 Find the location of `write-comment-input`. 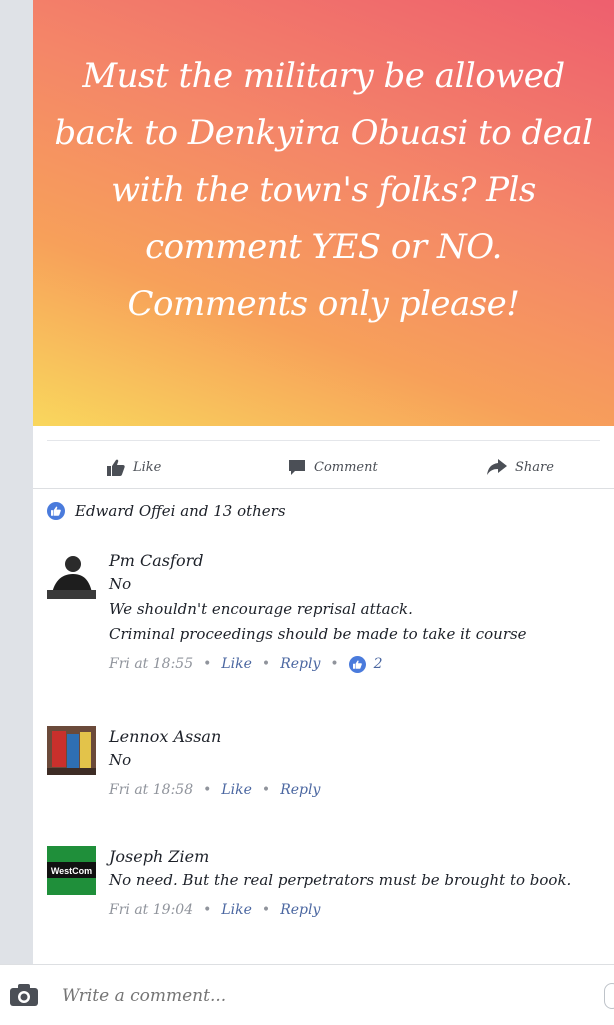

write-comment-input is located at coordinates (169, 996).